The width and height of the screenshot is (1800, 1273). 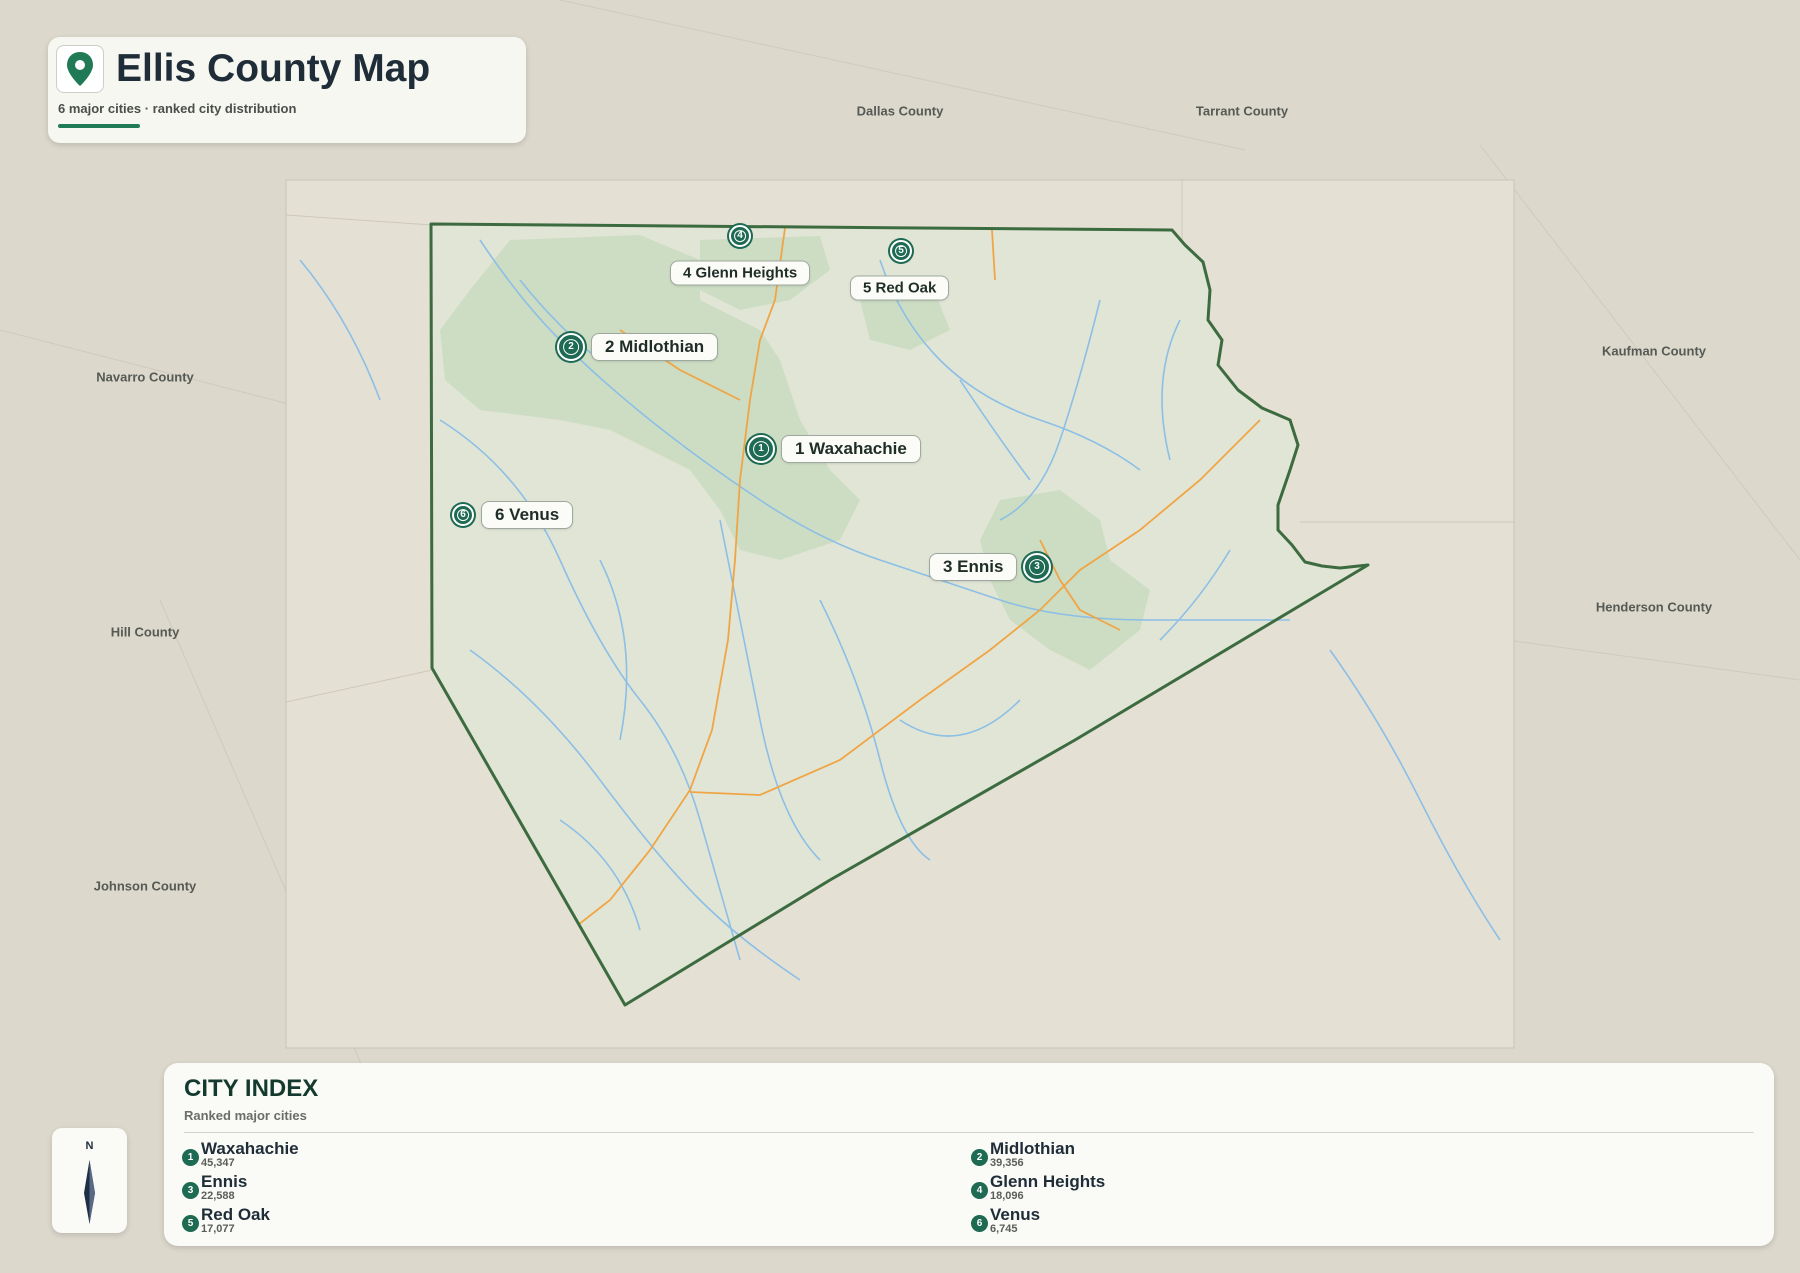 What do you see at coordinates (969, 1132) in the screenshot?
I see `divider` at bounding box center [969, 1132].